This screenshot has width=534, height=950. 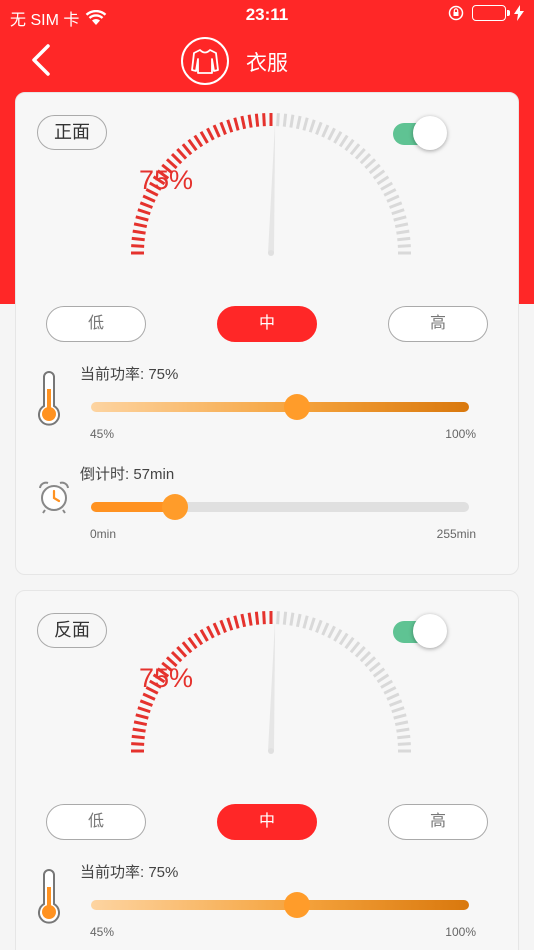 I want to click on timer-slider-thumb, so click(x=175, y=507).